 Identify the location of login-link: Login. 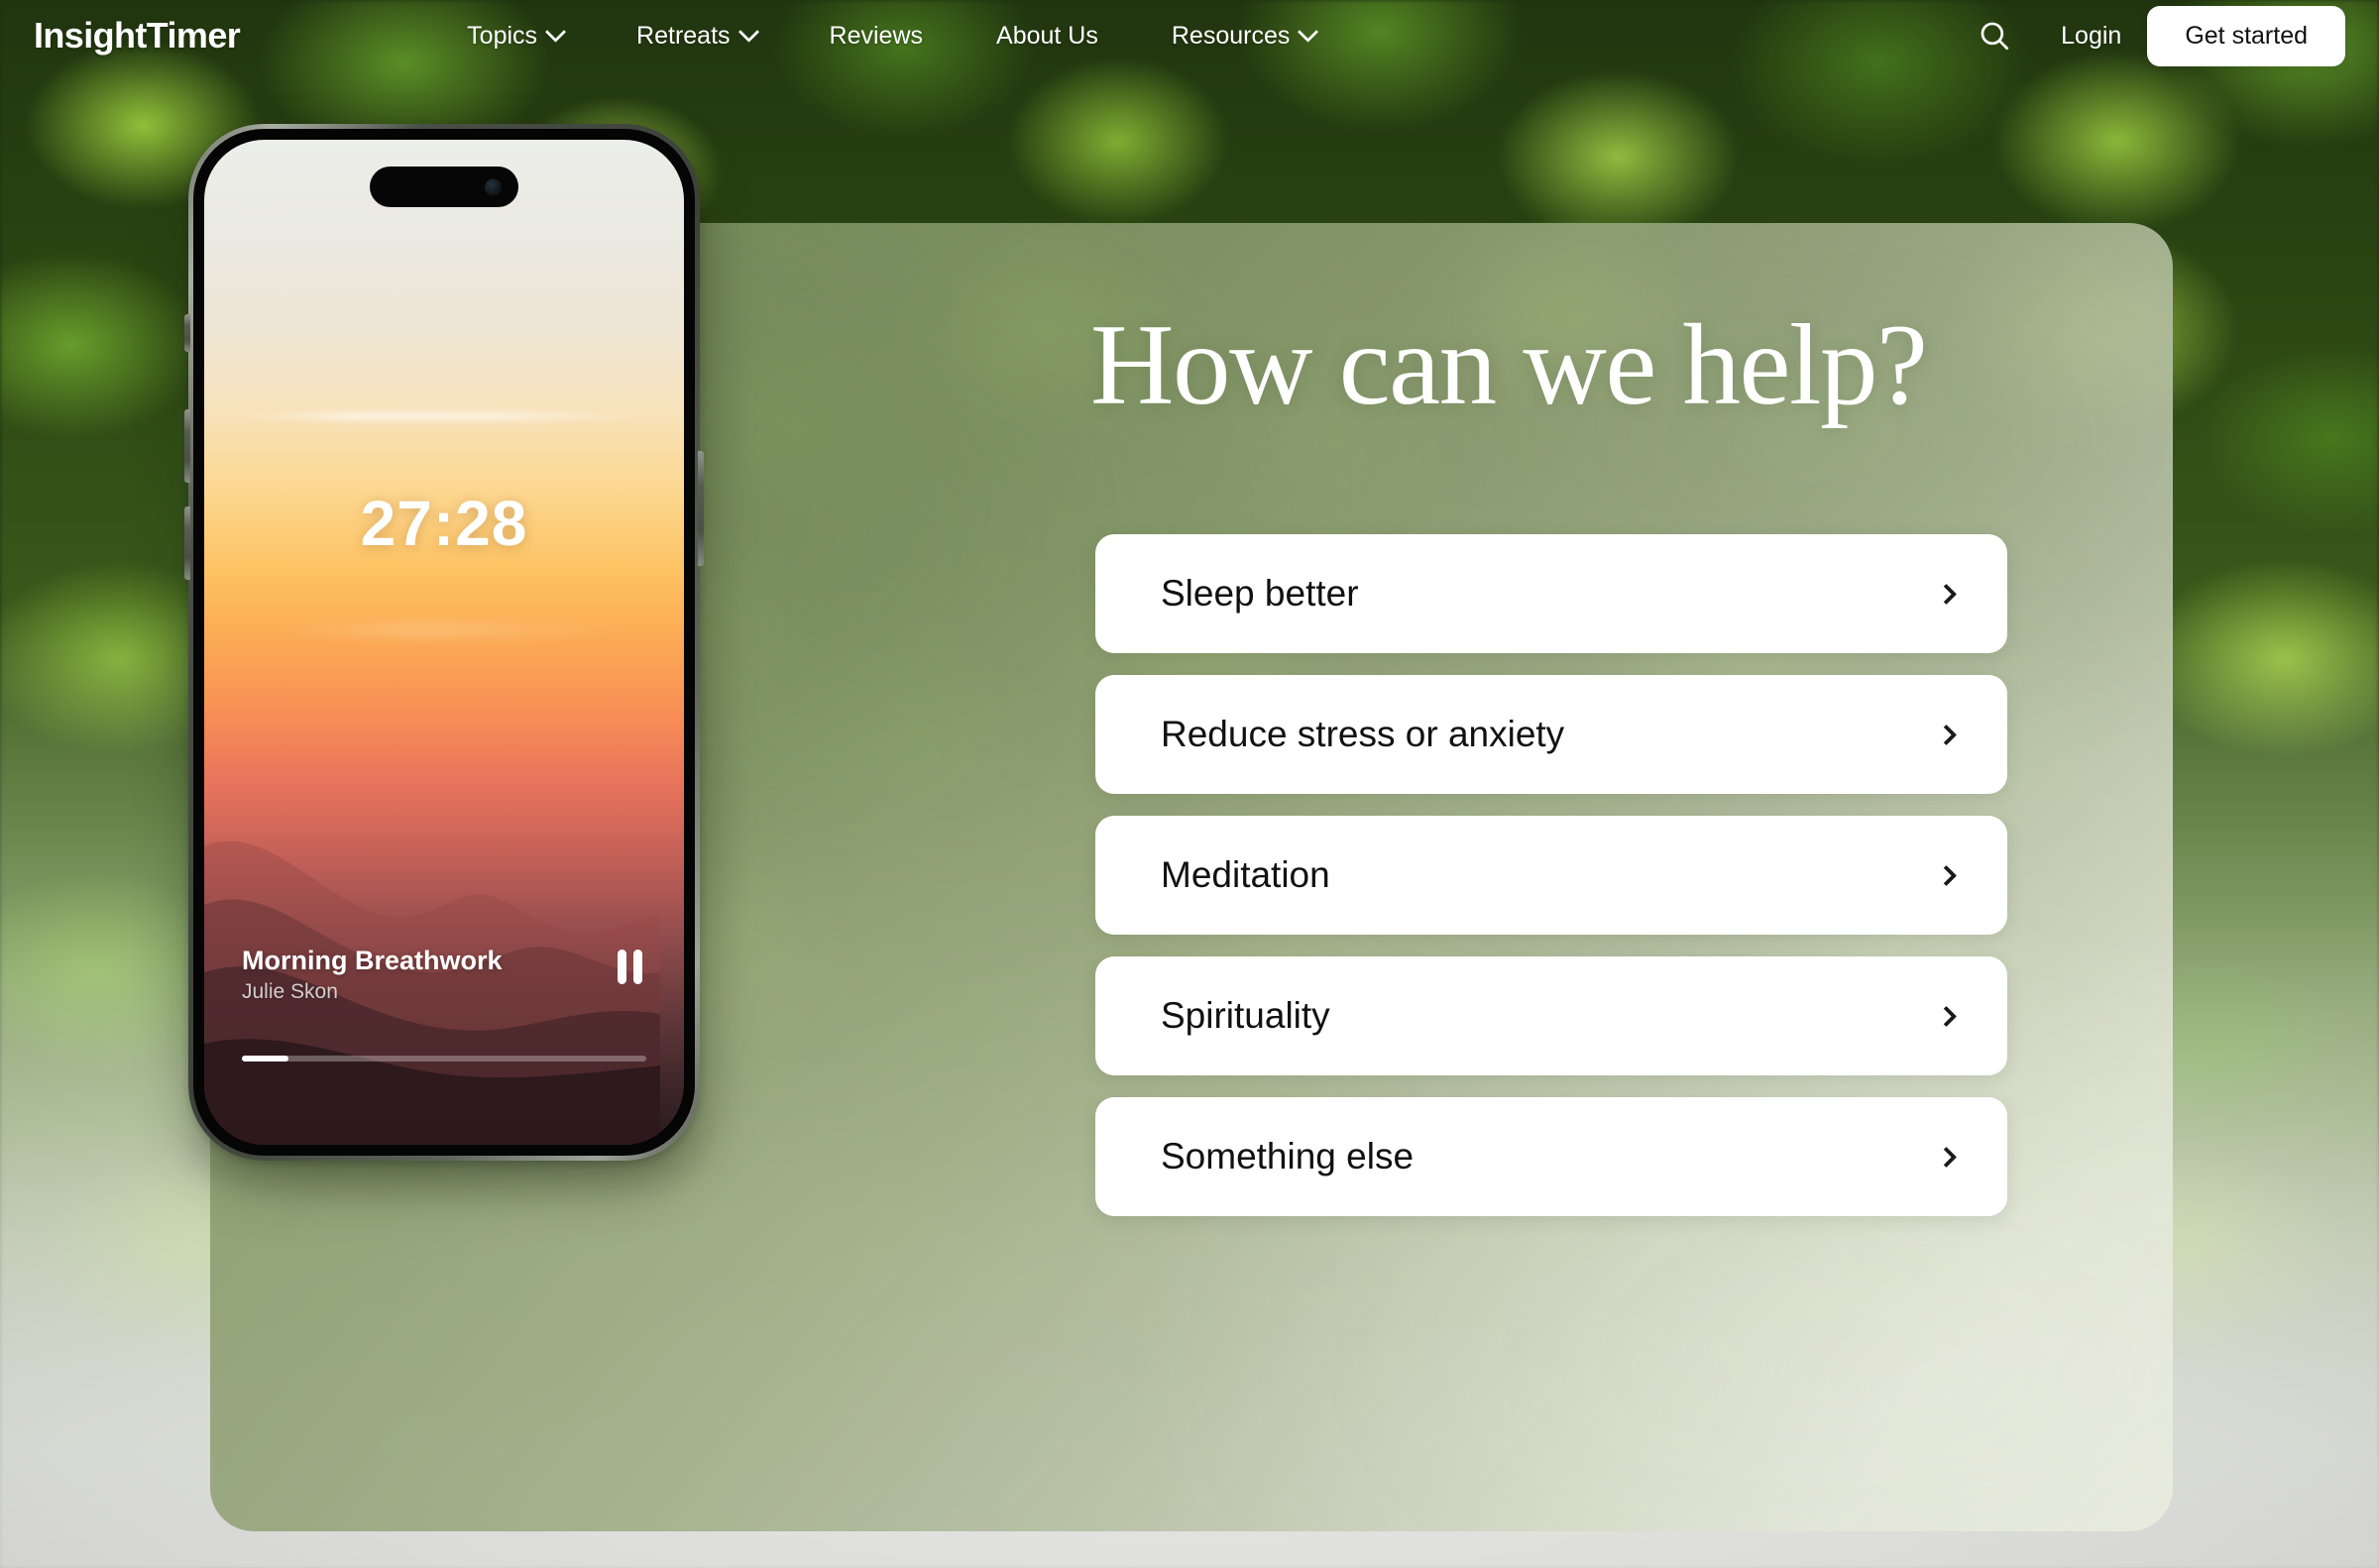
(2091, 36).